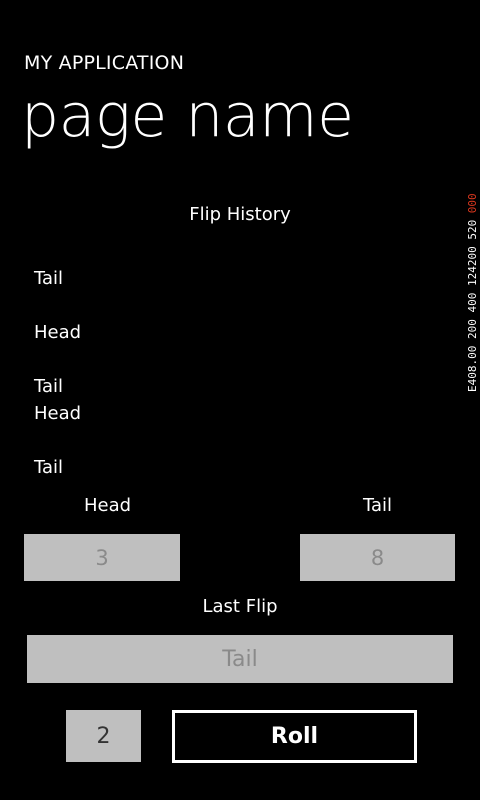 The image size is (480, 800). I want to click on flip-history-list: Tail Head Tail Head Tail, so click(154, 378).